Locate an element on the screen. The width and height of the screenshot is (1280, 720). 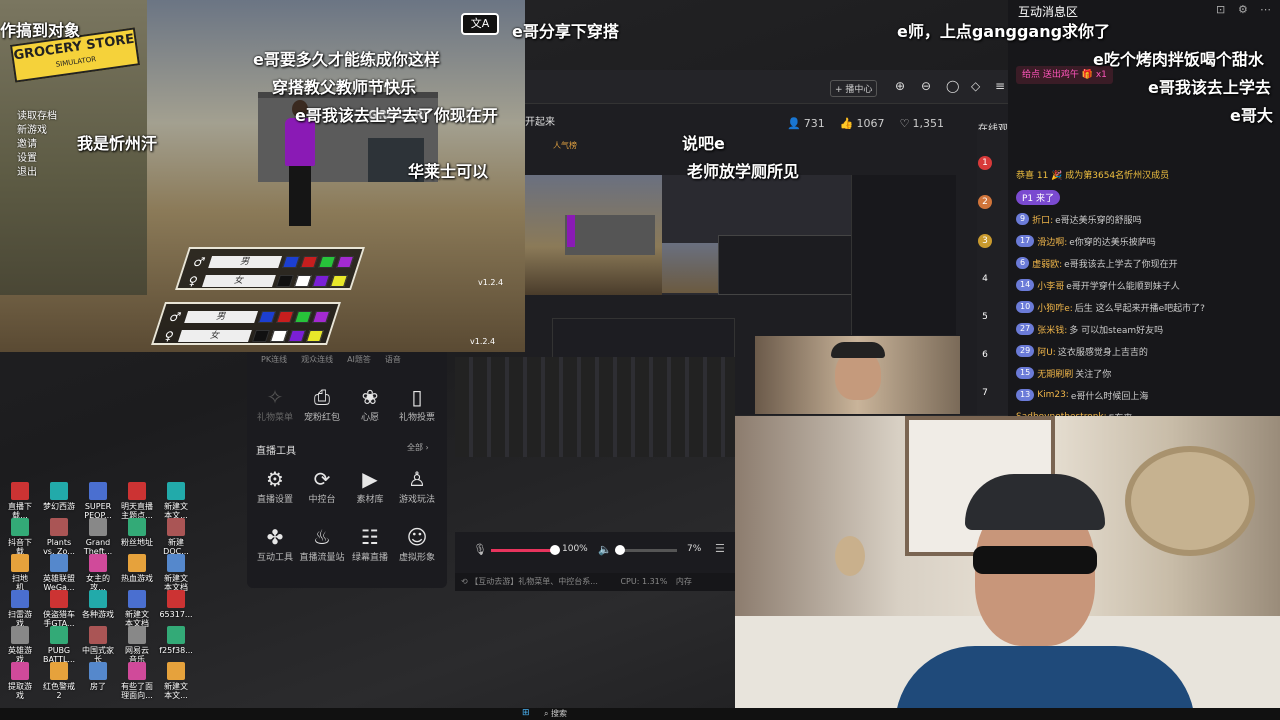
desktop-shortcut: 英雄游戏 is located at coordinates (20, 645).